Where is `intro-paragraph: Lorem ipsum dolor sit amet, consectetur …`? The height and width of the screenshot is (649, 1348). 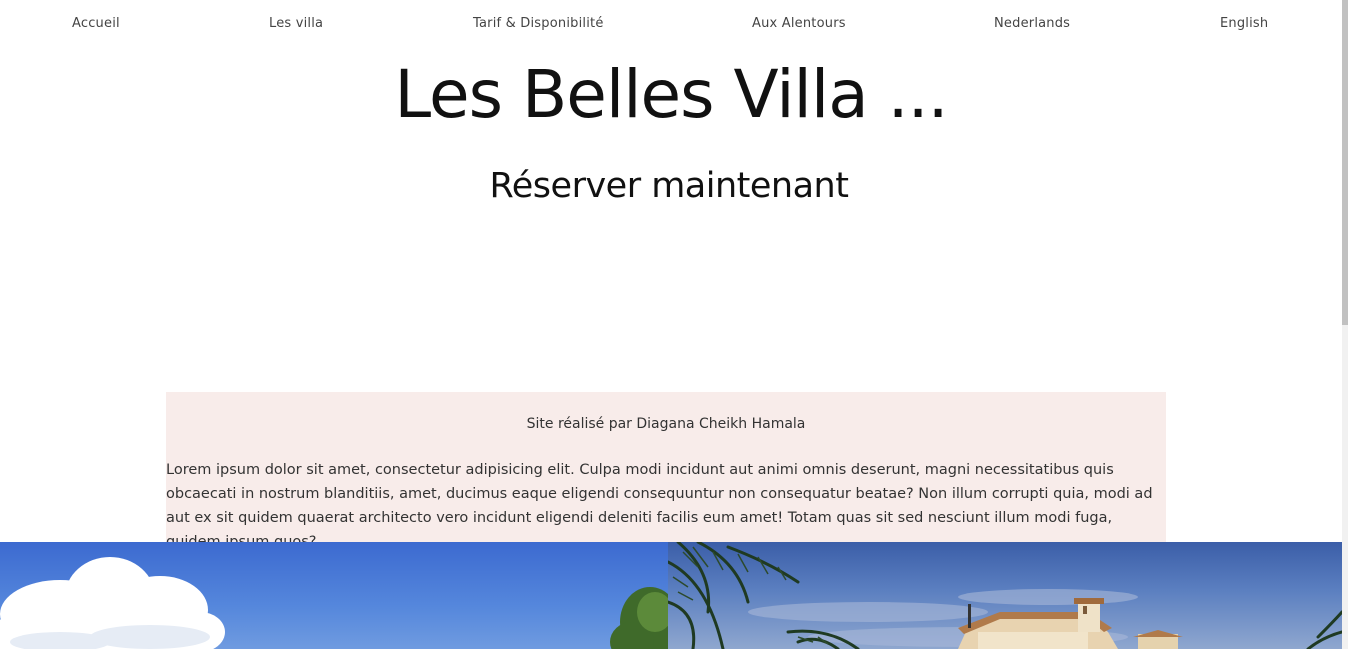 intro-paragraph: Lorem ipsum dolor sit amet, consectetur … is located at coordinates (659, 506).